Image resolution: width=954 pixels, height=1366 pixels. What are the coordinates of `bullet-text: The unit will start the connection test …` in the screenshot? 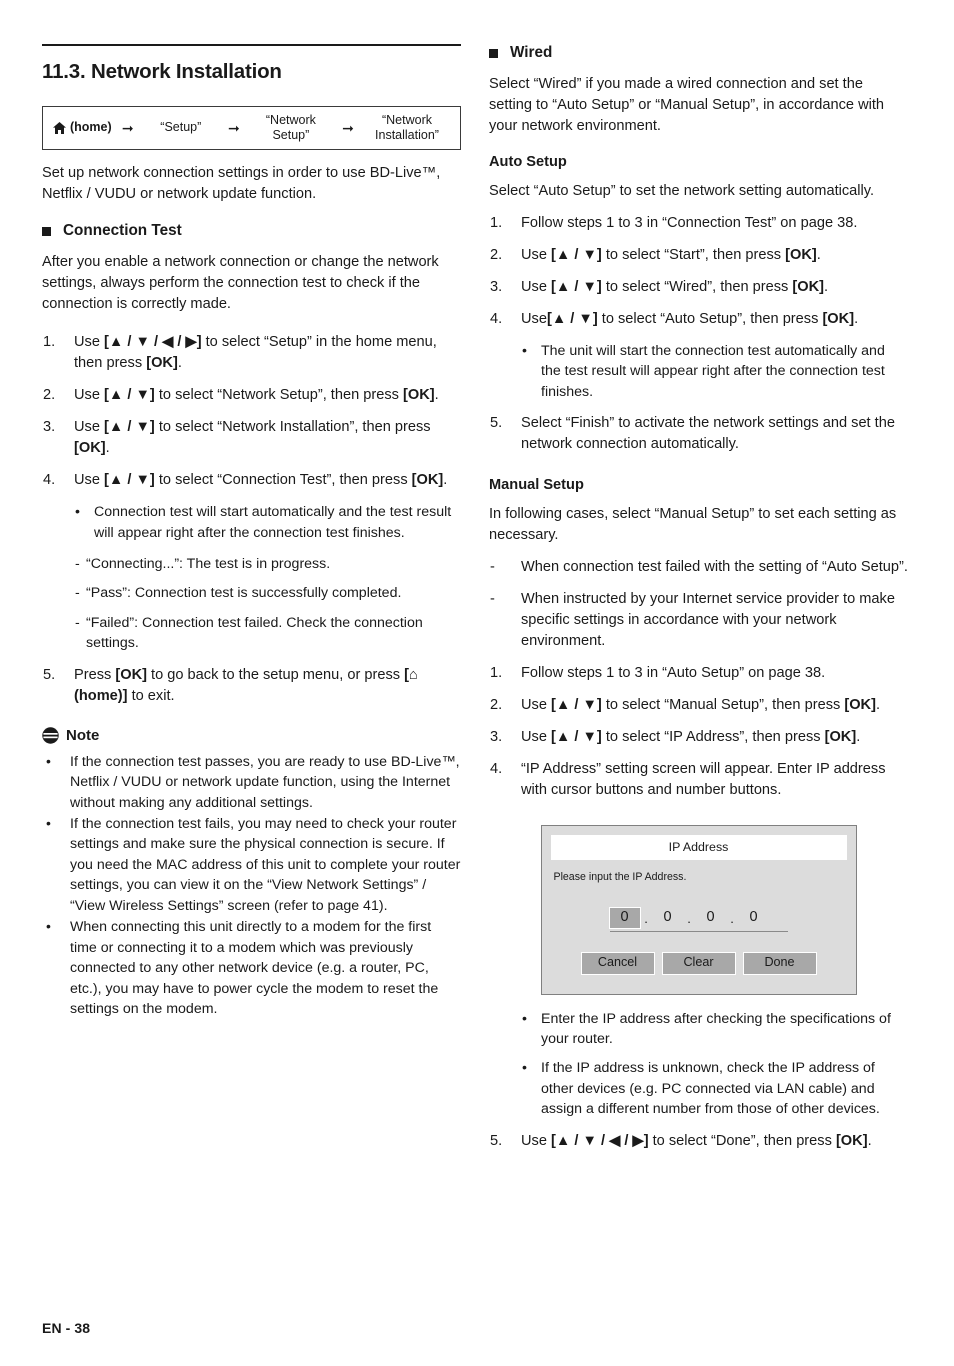 It's located at (713, 371).